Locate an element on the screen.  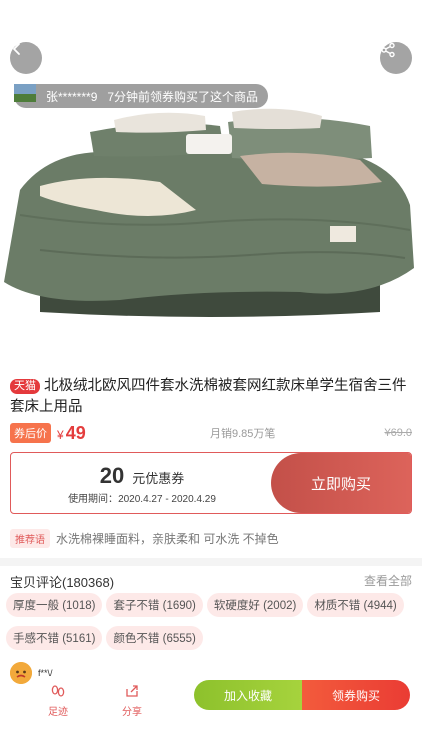
coupon-buy-button: 领券购买 is located at coordinates (356, 695).